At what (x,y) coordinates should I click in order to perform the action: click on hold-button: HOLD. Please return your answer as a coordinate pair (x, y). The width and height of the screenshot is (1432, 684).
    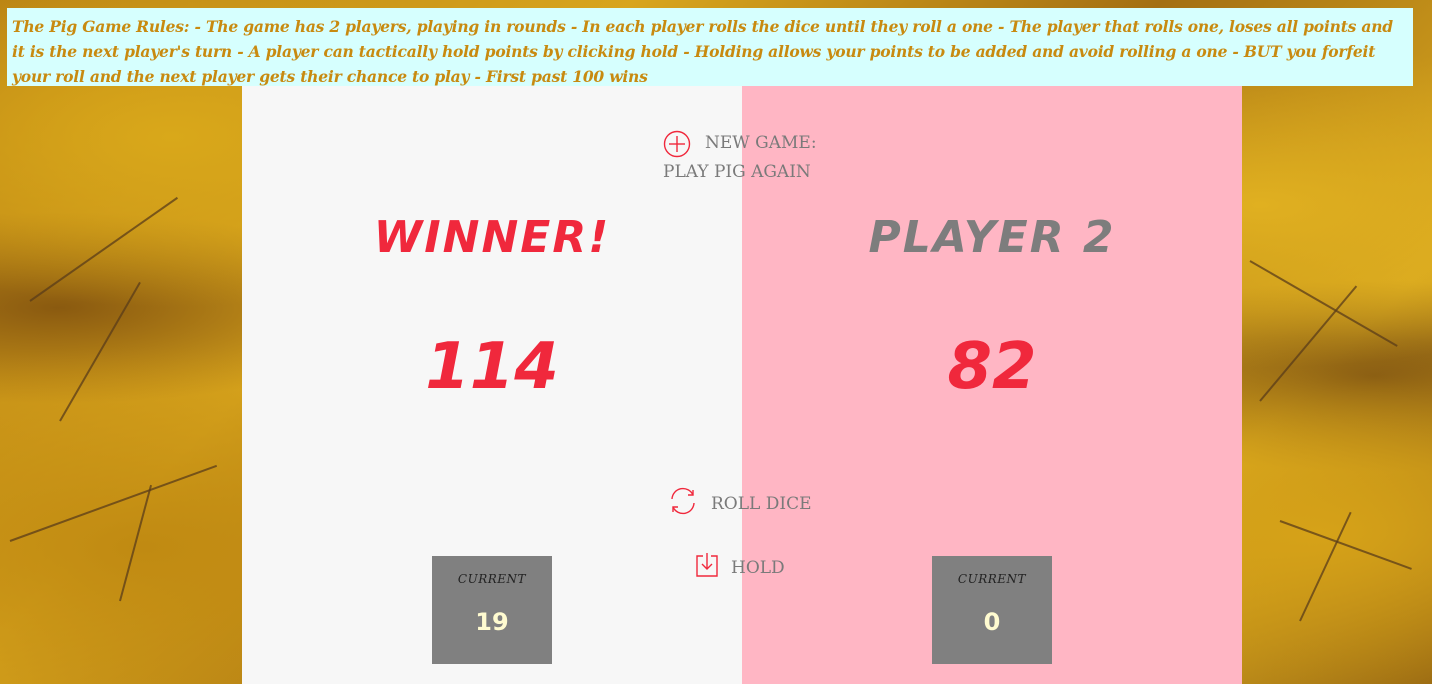
    Looking at the image, I should click on (740, 567).